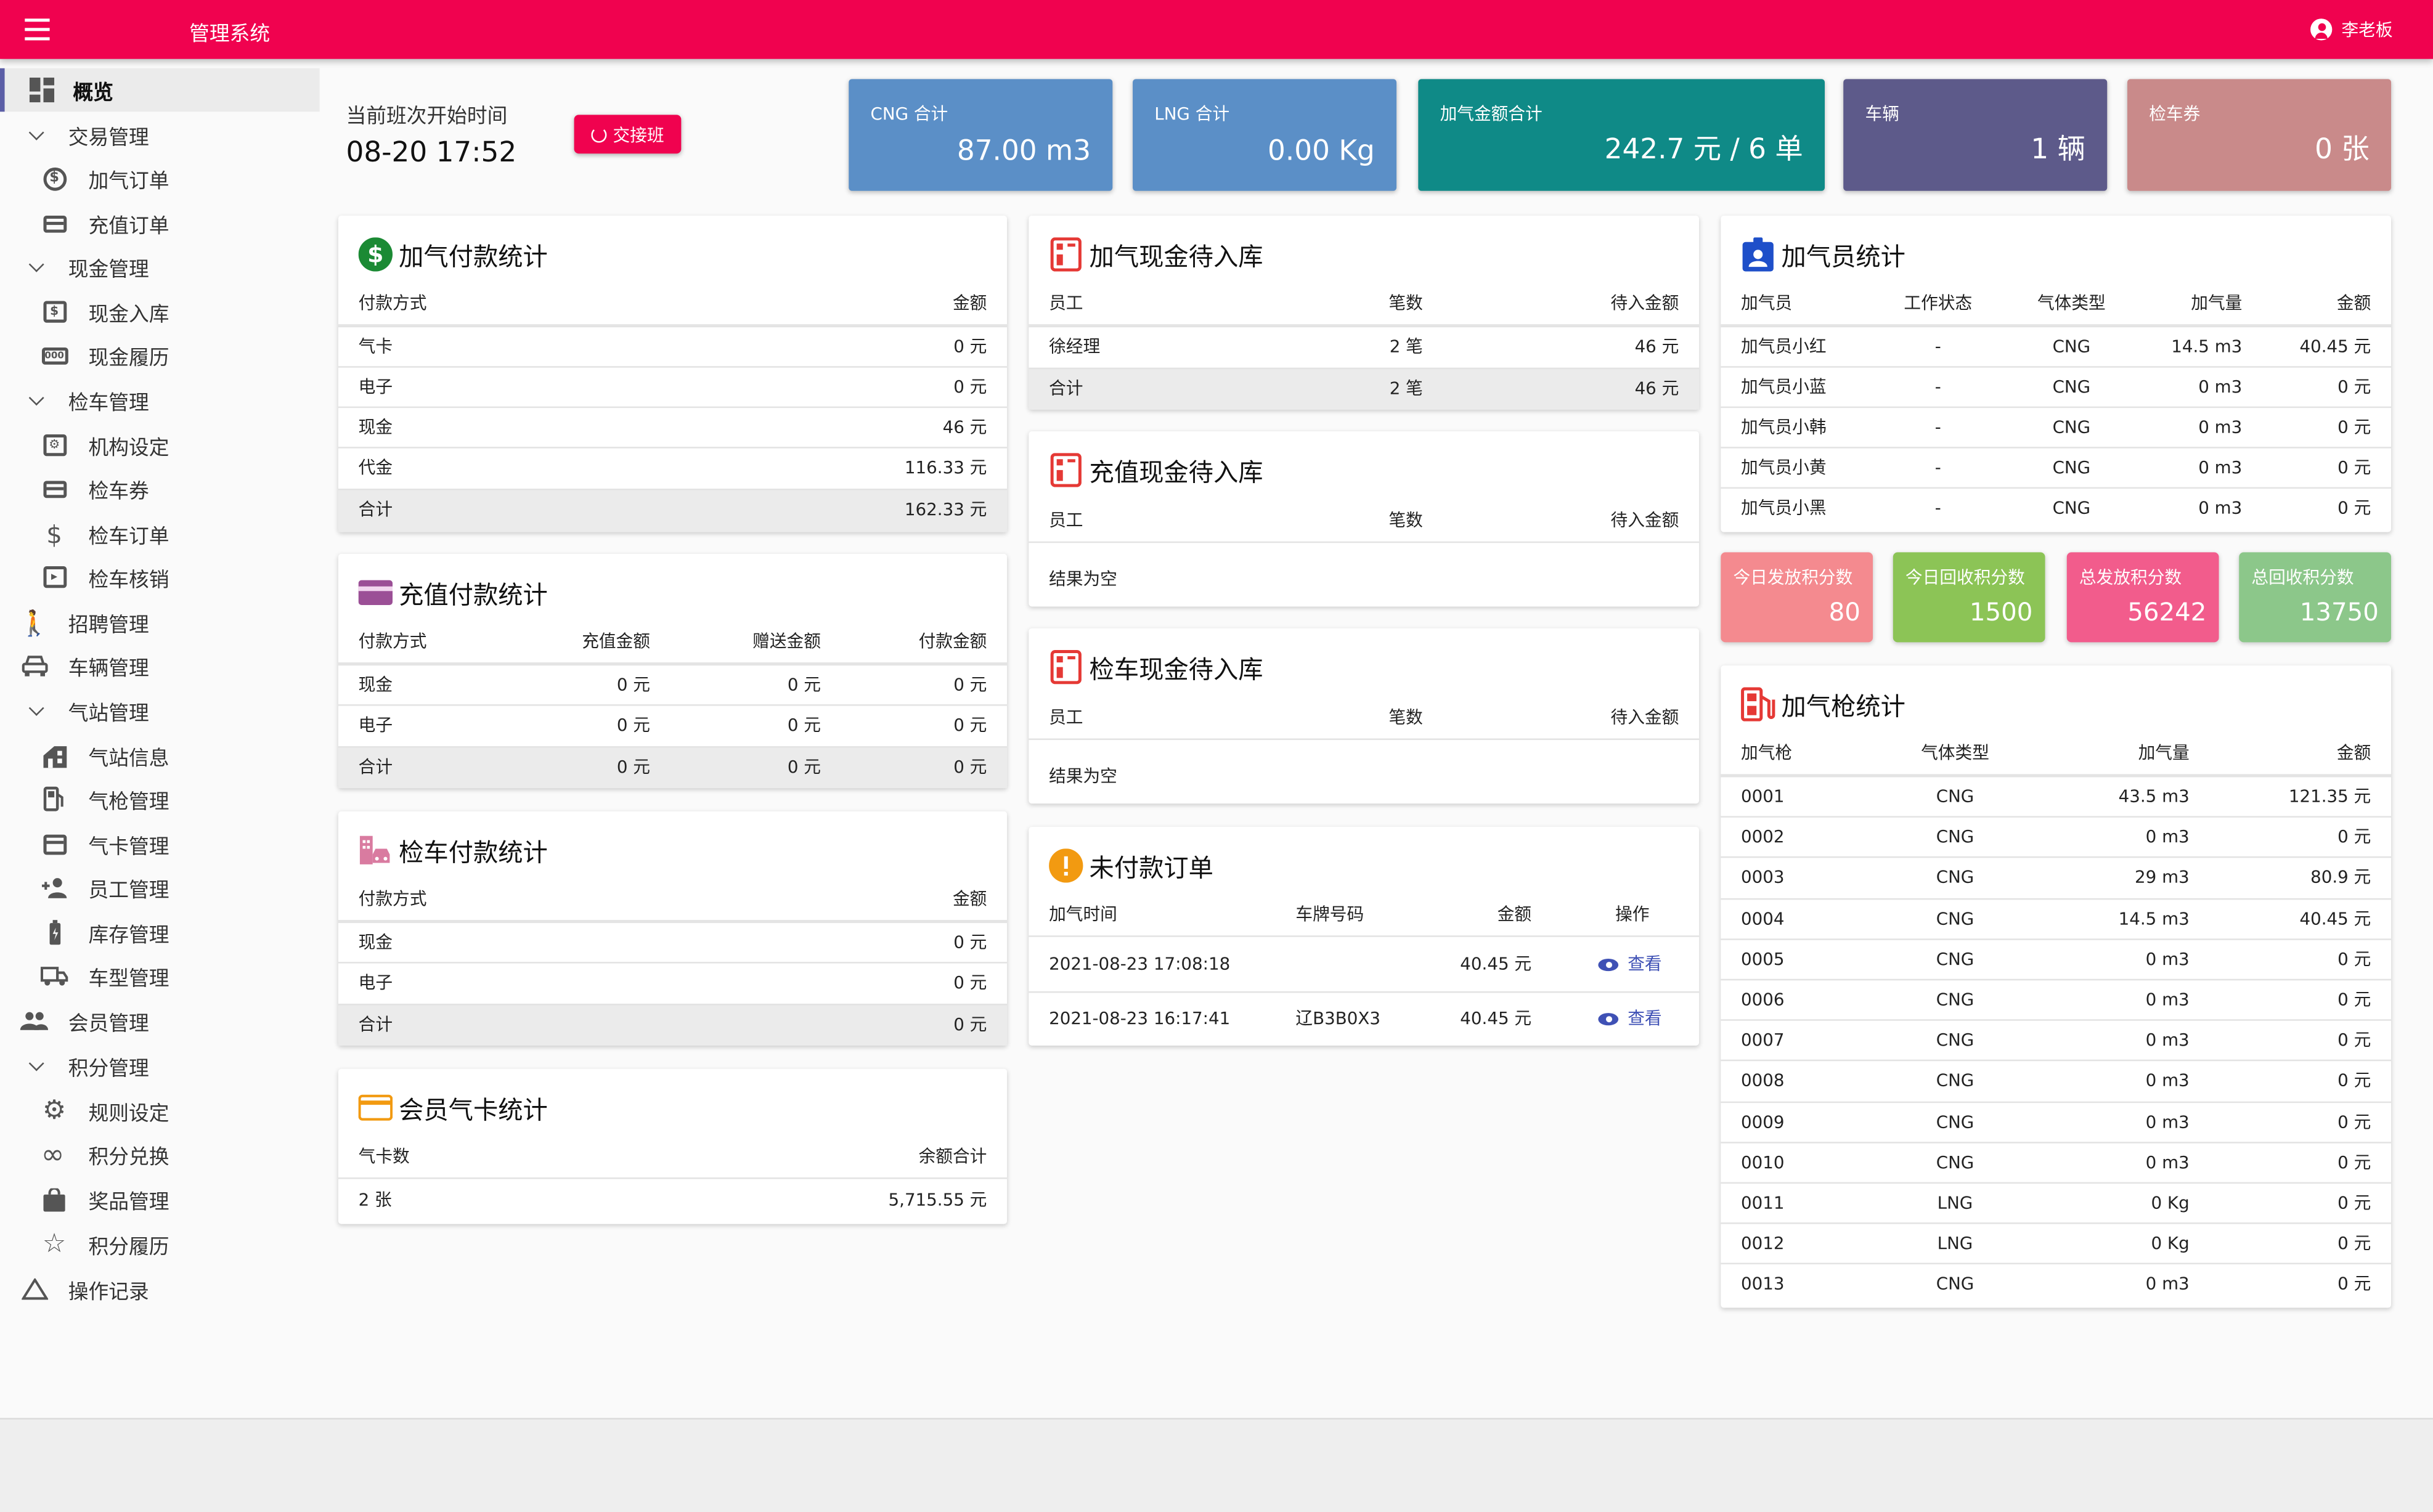  What do you see at coordinates (1216, 29) in the screenshot?
I see `top-app-bar: 管理系统 李老板` at bounding box center [1216, 29].